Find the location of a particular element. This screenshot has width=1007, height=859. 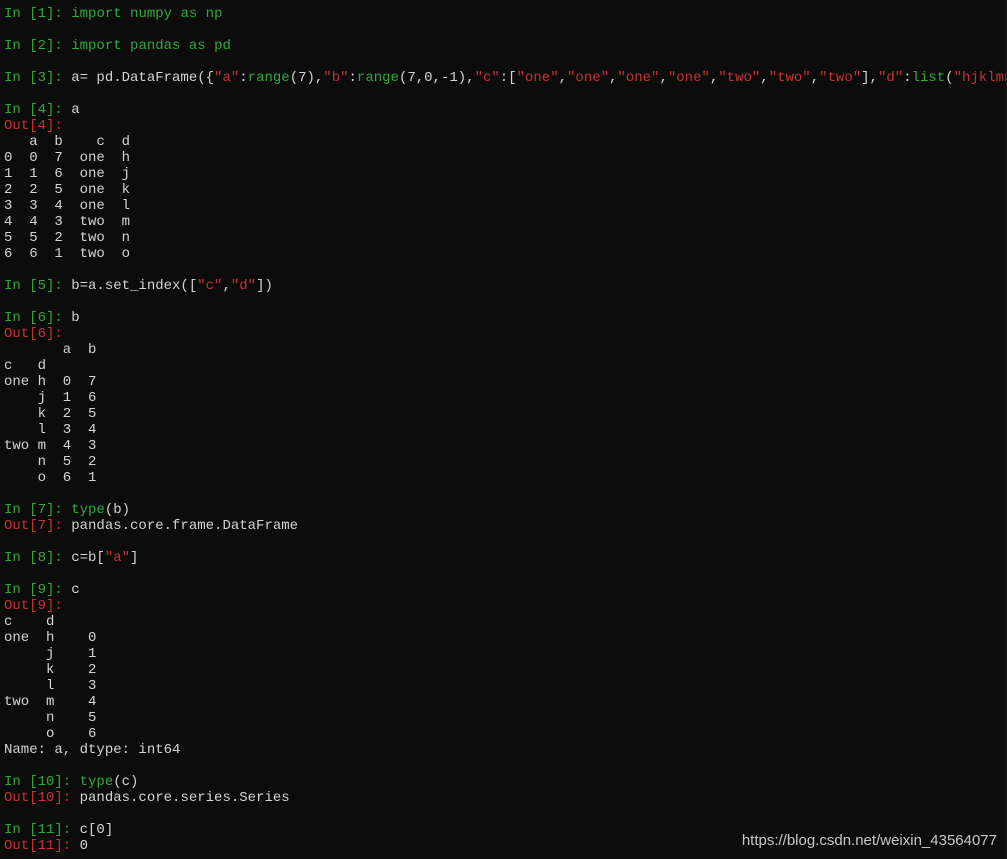

input-prompt: In [ is located at coordinates (21, 14).